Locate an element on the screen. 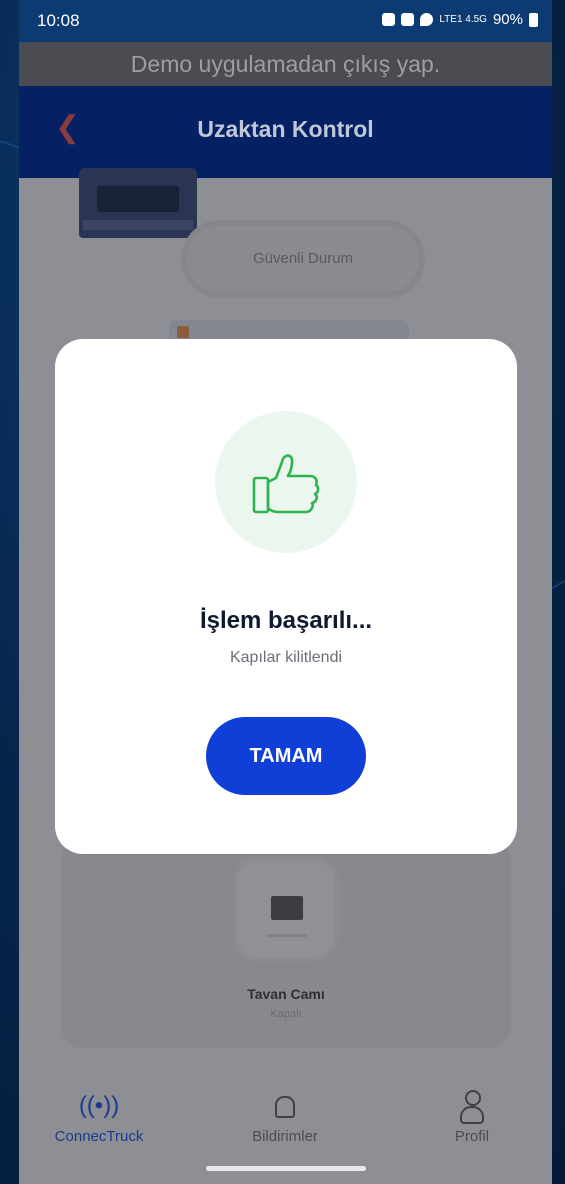  demo-exit-banner: Demo uygulamadan çıkış yap. is located at coordinates (285, 64).